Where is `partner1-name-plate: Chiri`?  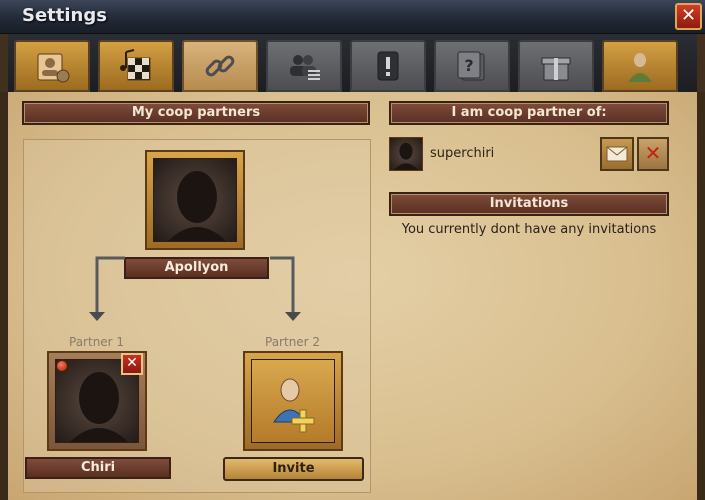 partner1-name-plate: Chiri is located at coordinates (98, 468).